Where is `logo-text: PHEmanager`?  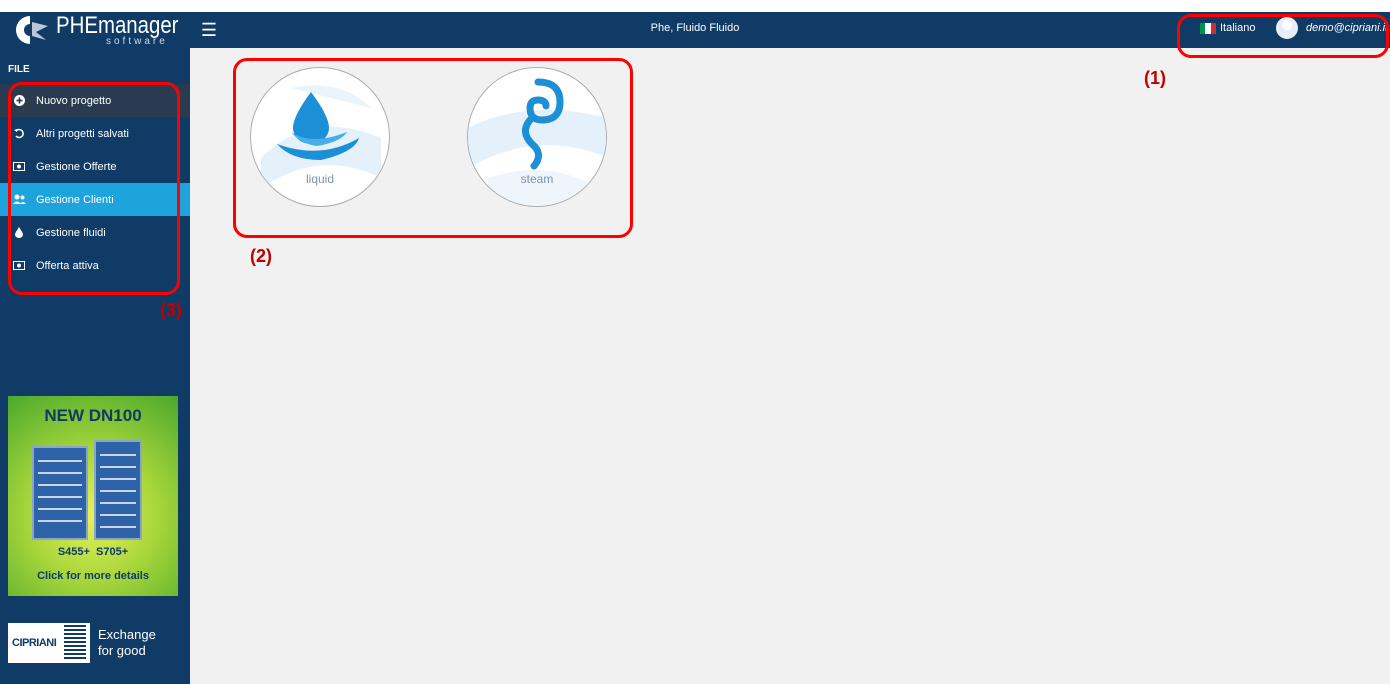
logo-text: PHEmanager is located at coordinates (117, 25).